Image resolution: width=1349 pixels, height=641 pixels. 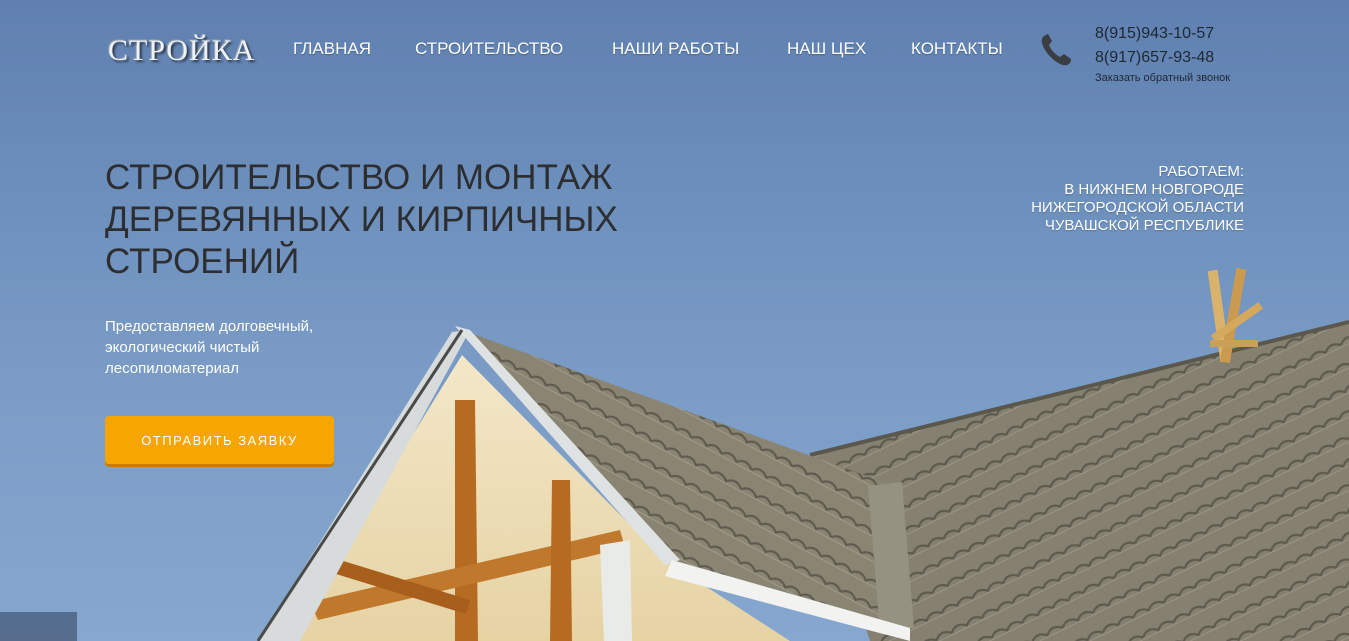 What do you see at coordinates (826, 49) in the screenshot?
I see `nav-item-workshop: НАШ ЦЕХ` at bounding box center [826, 49].